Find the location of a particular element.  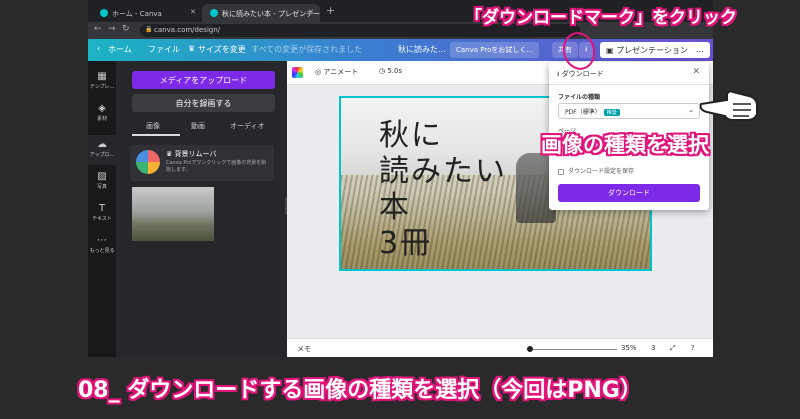

annotation-caption: 08_ ダウンロードする画像の種類を選択（今回はPNG） is located at coordinates (360, 390).